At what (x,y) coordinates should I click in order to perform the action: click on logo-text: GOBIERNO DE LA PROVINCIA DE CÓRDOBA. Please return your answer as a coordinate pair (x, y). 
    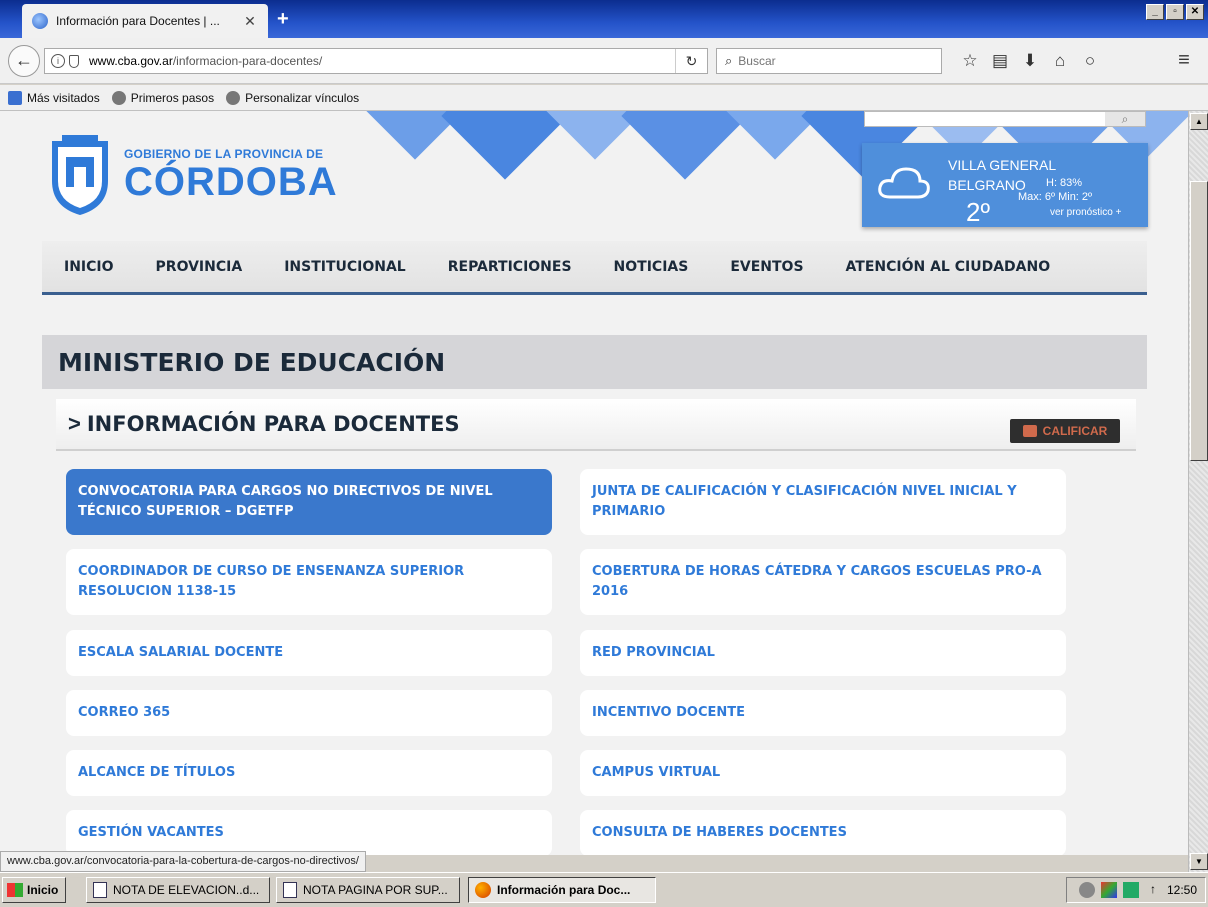
    Looking at the image, I should click on (231, 175).